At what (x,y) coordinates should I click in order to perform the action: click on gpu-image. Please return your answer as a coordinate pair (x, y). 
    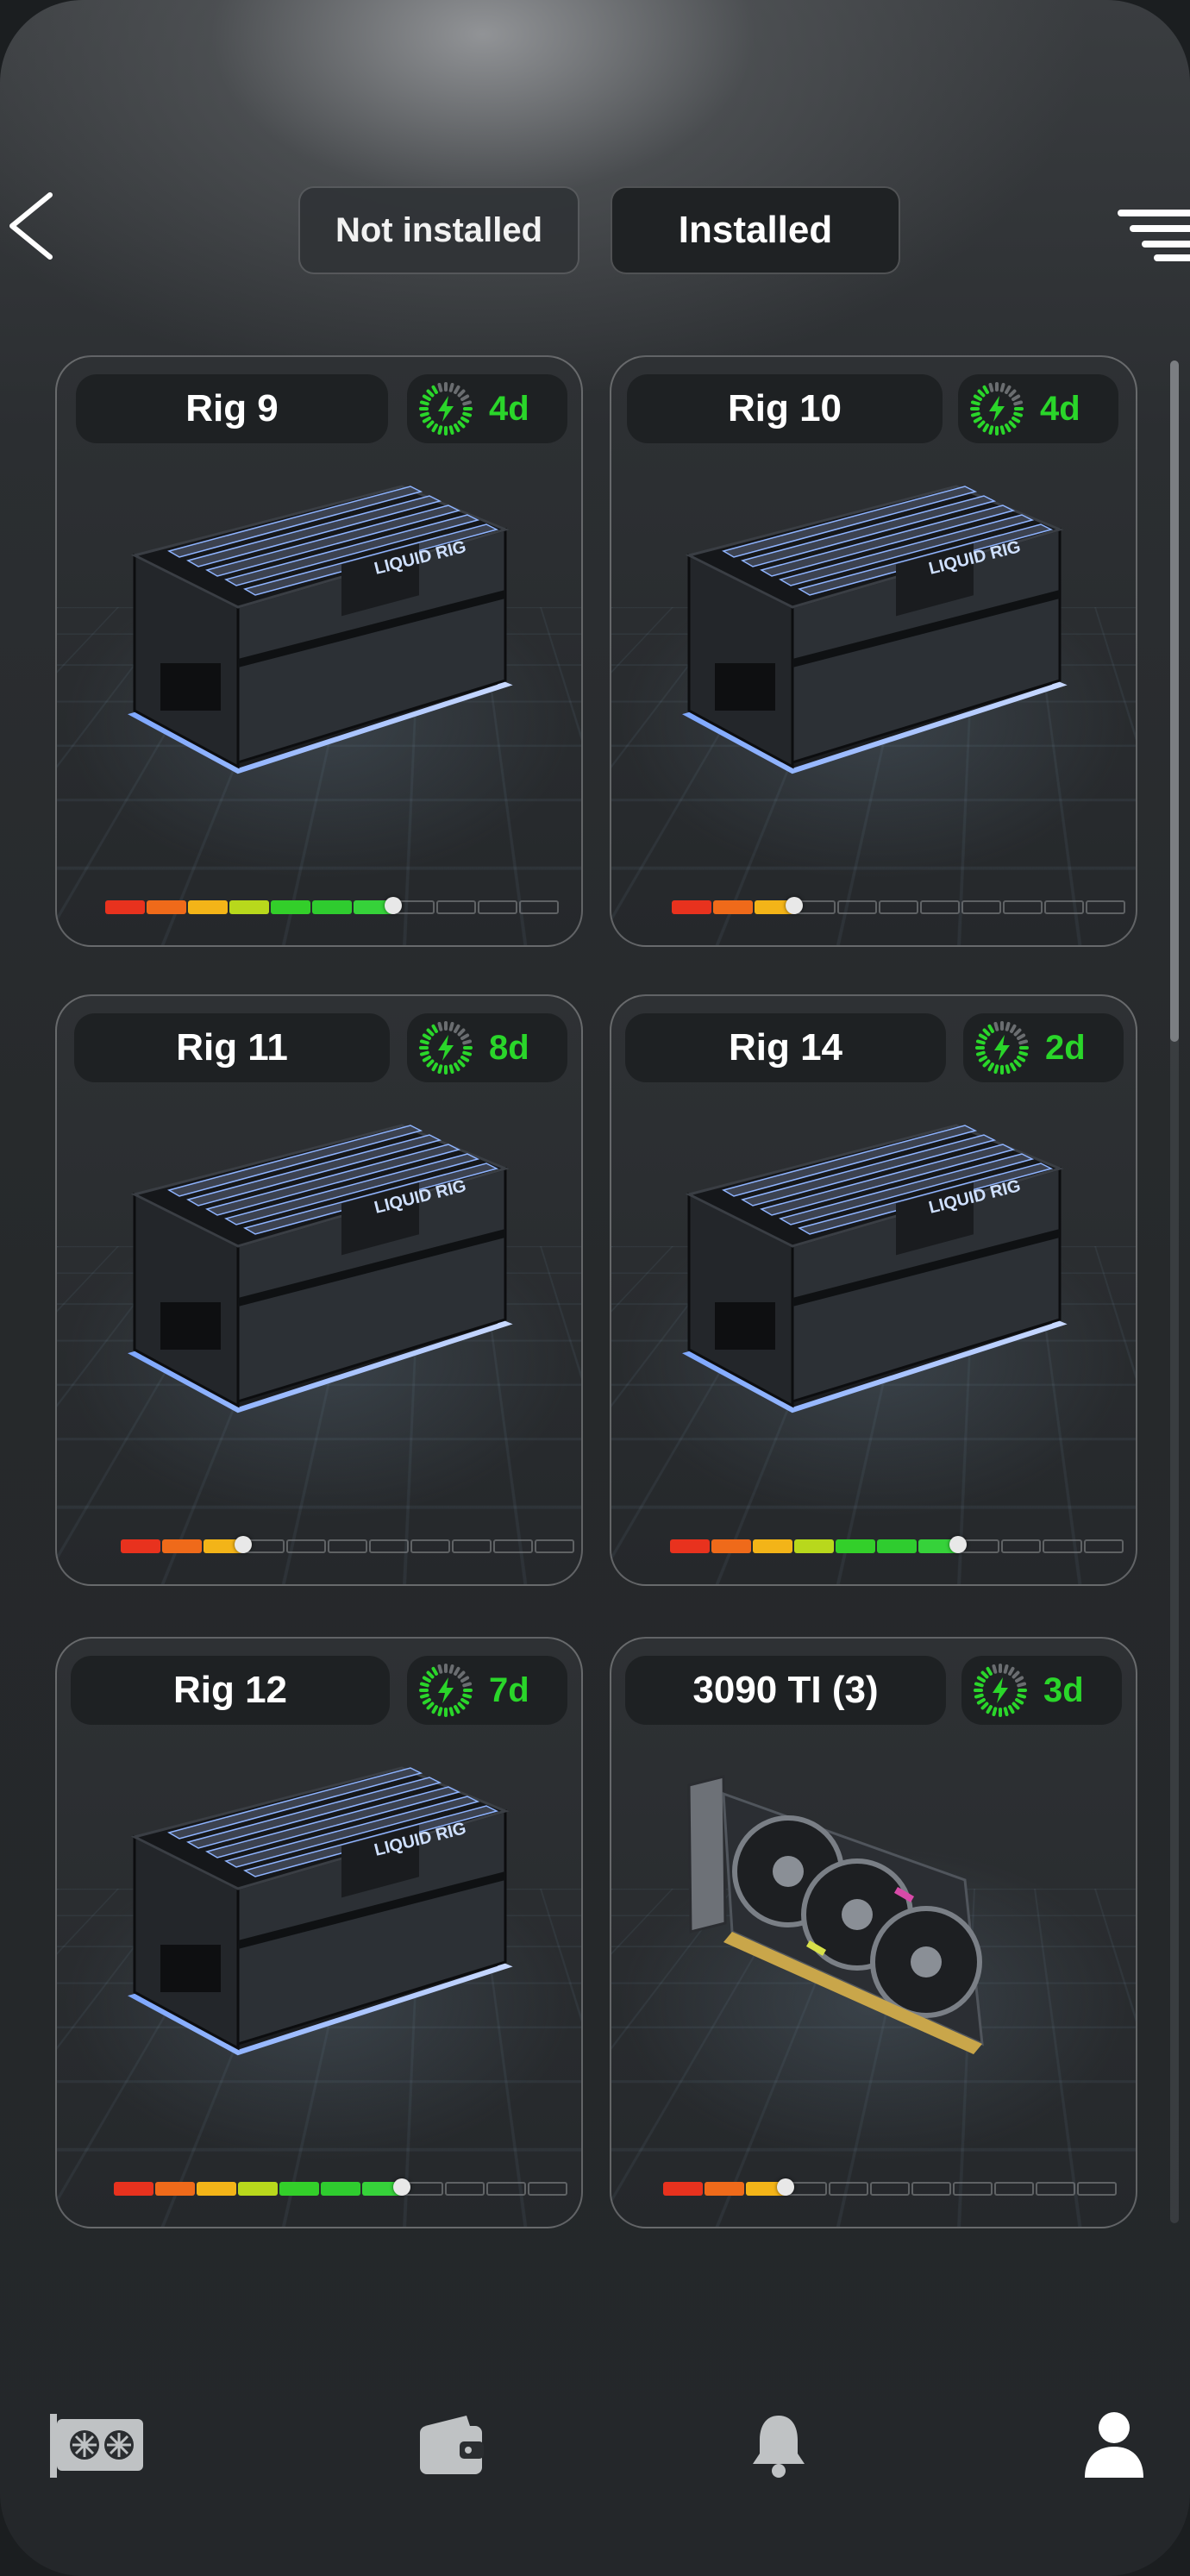
    Looking at the image, I should click on (875, 1923).